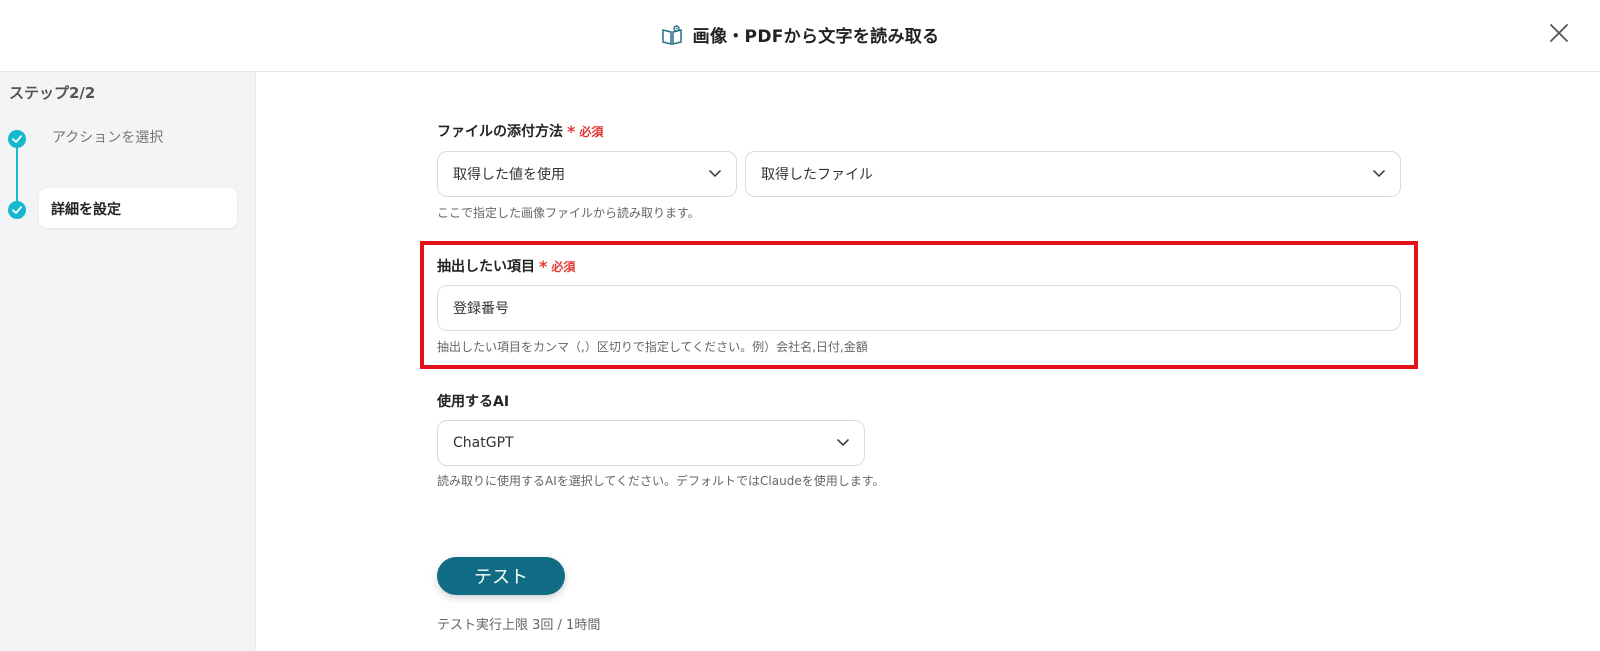 Image resolution: width=1600 pixels, height=651 pixels. I want to click on step-connector, so click(17, 175).